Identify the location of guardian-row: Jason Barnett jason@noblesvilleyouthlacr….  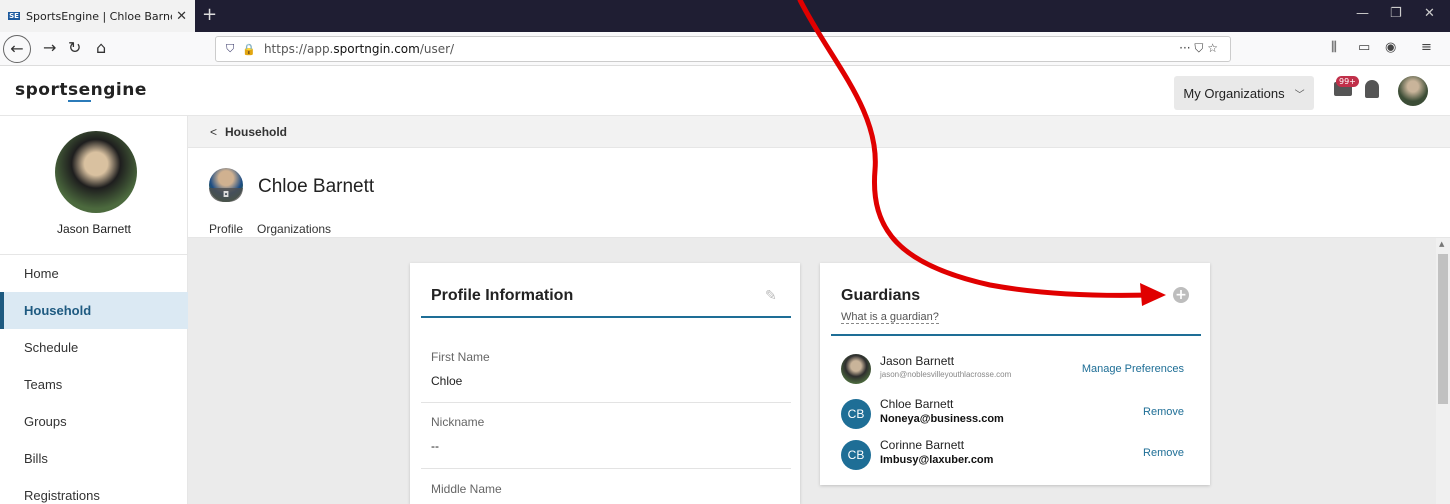
(1015, 372).